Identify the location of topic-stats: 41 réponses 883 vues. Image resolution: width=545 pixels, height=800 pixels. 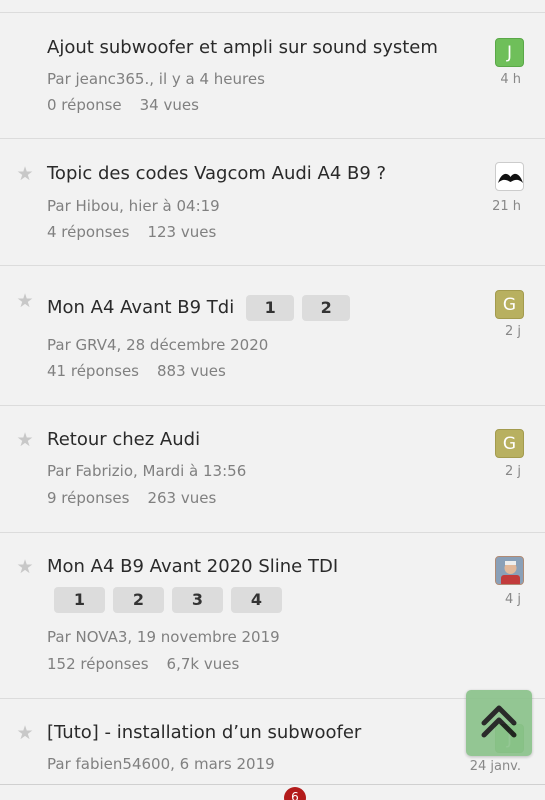
(136, 371).